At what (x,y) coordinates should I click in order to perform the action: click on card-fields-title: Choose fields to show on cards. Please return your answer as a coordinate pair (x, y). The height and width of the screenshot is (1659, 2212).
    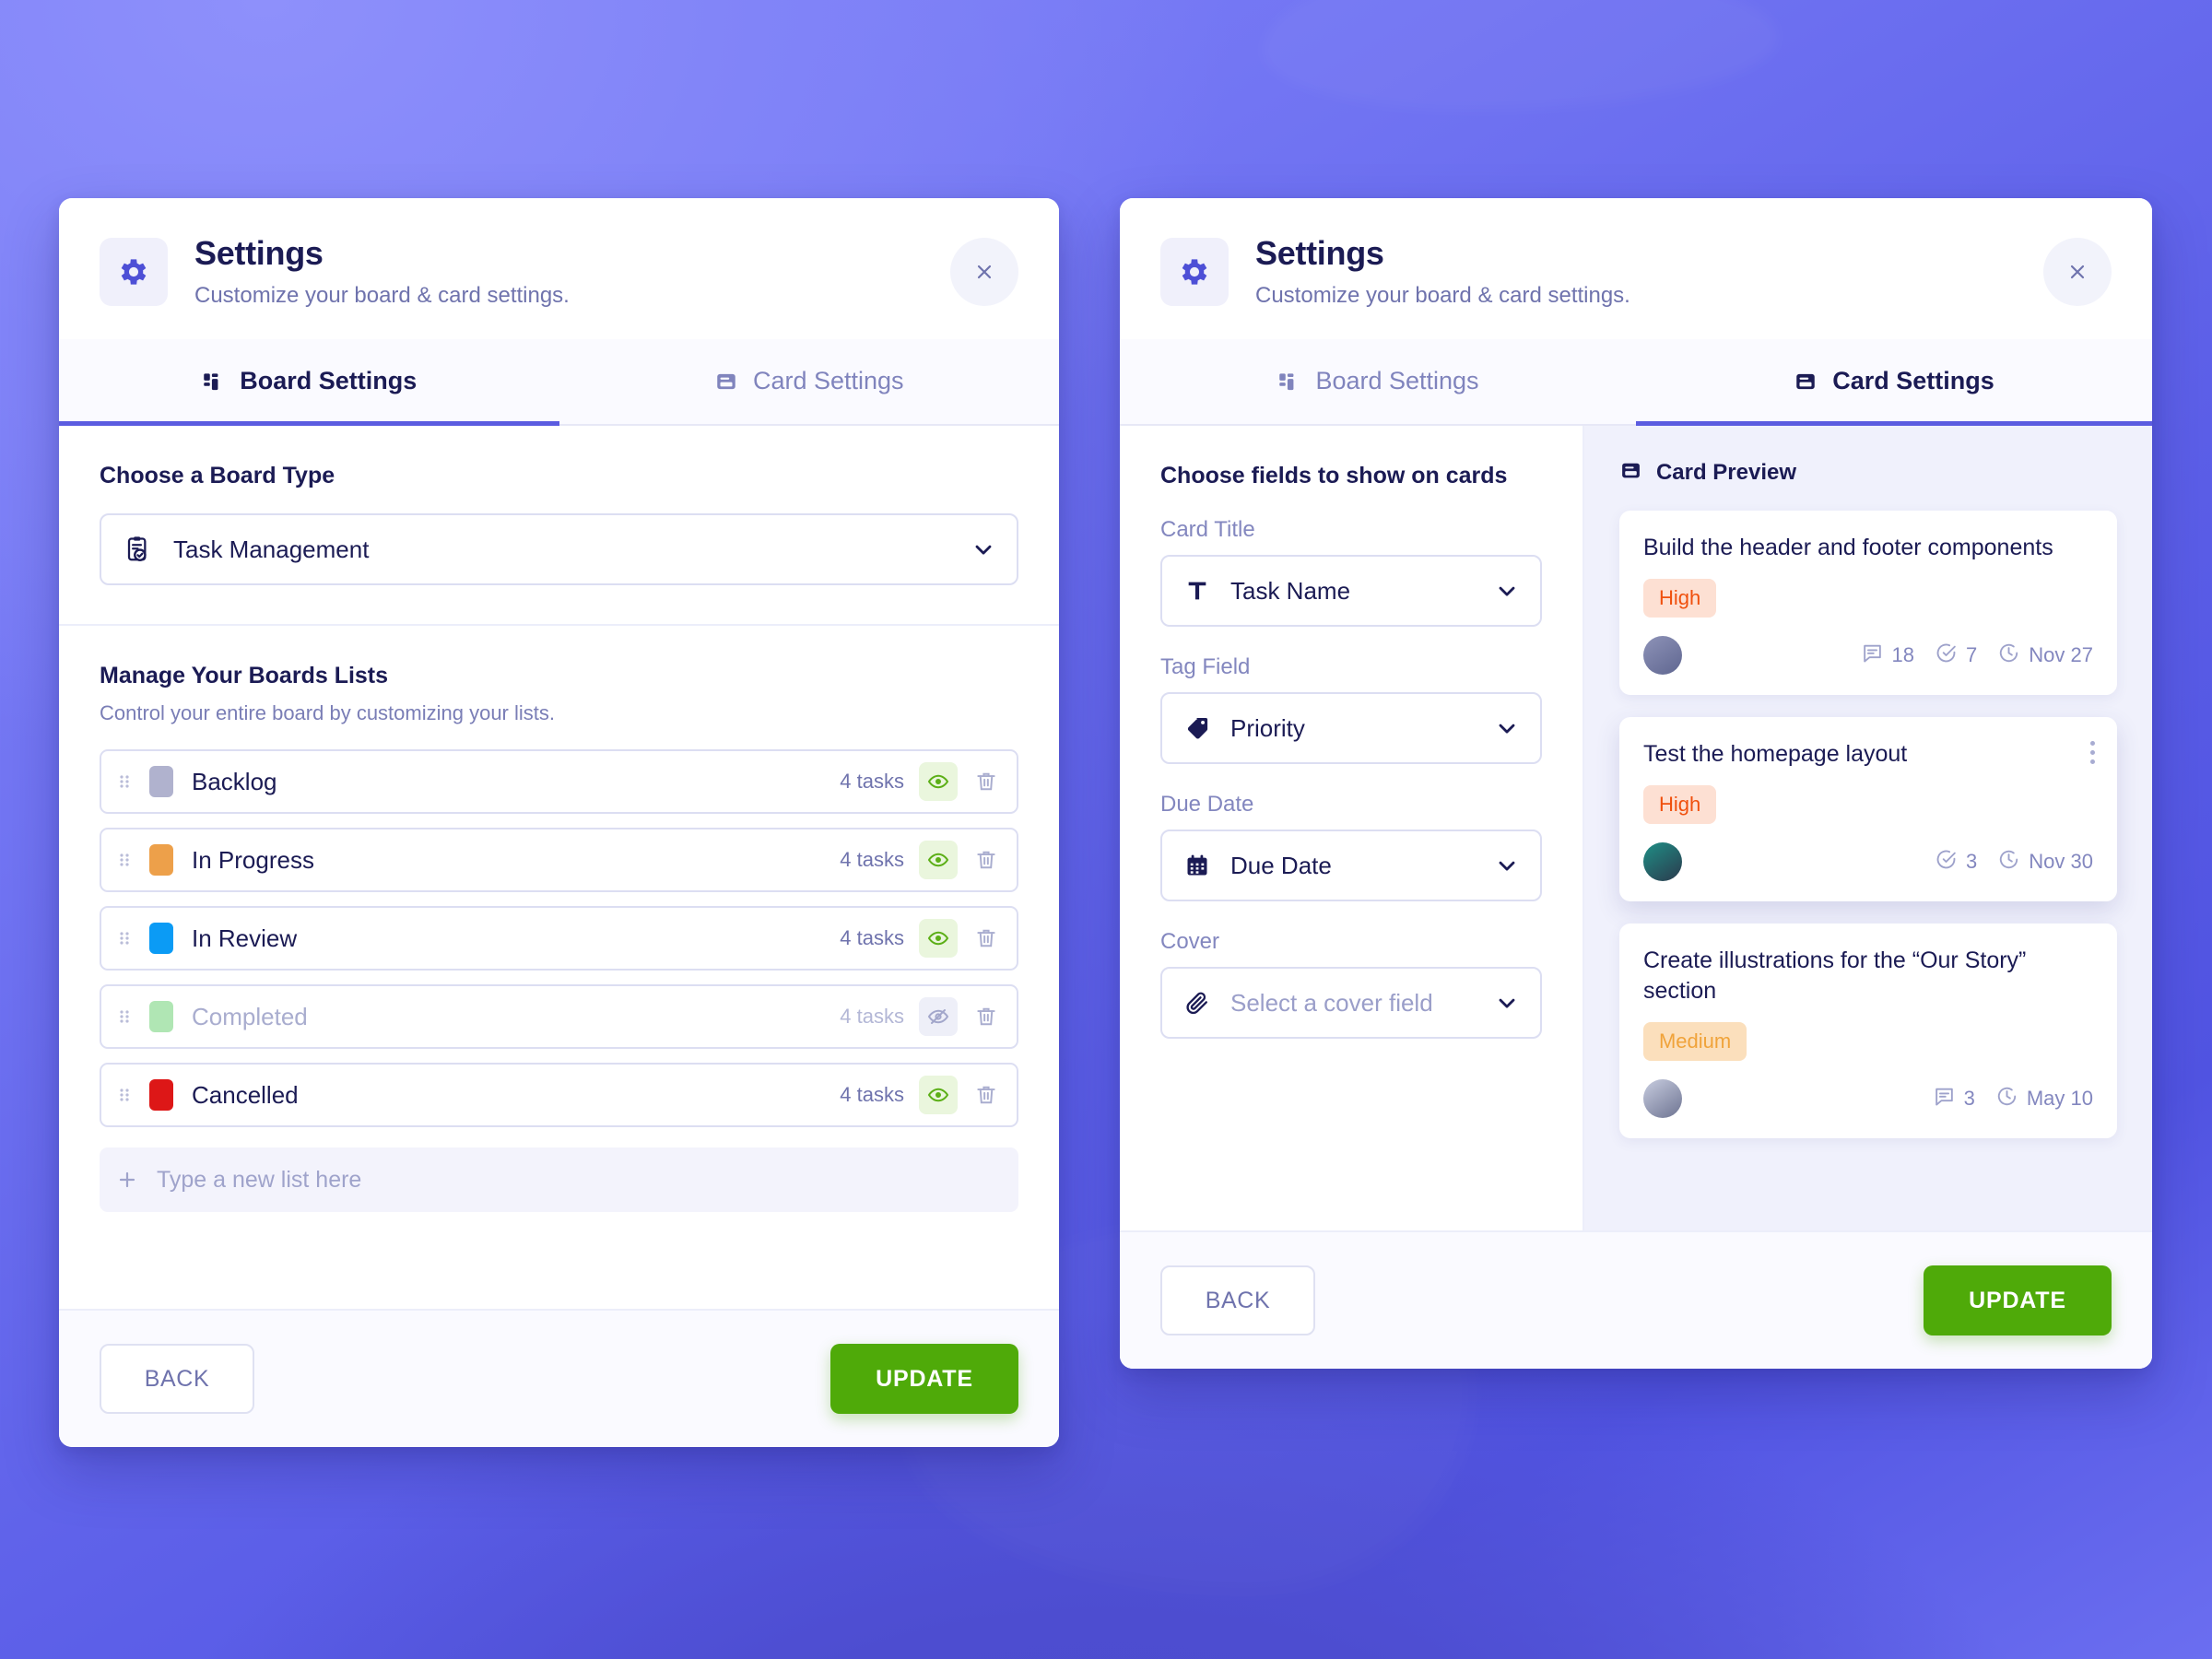
    Looking at the image, I should click on (1334, 476).